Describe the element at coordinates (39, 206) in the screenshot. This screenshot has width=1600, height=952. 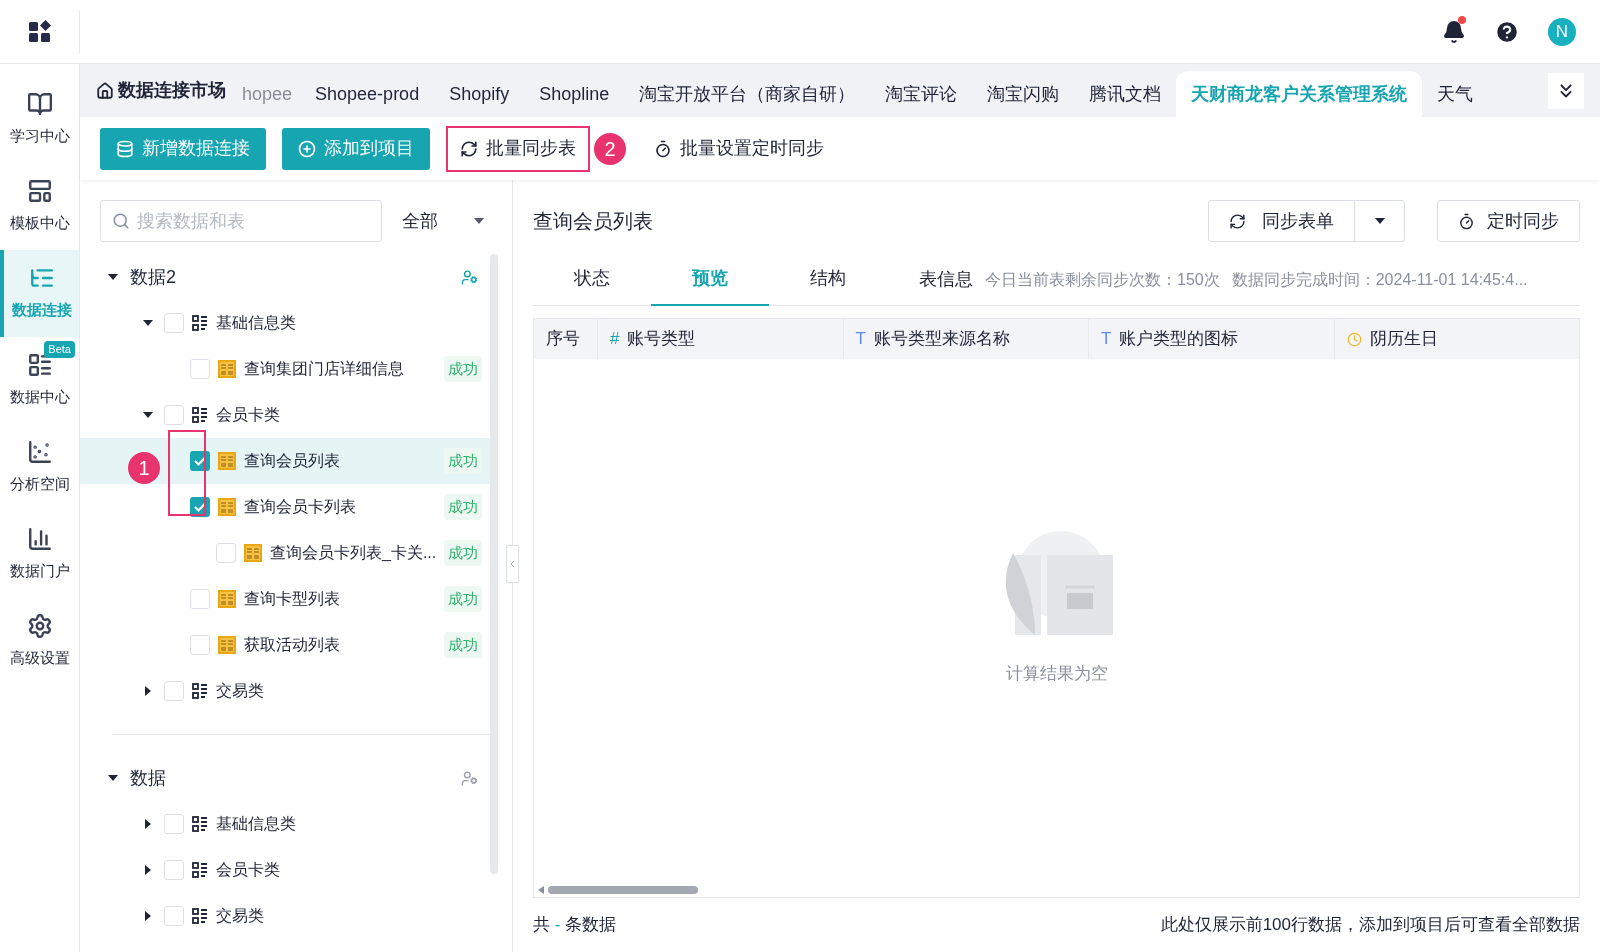
I see `sidebar-item: 模板中心` at that location.